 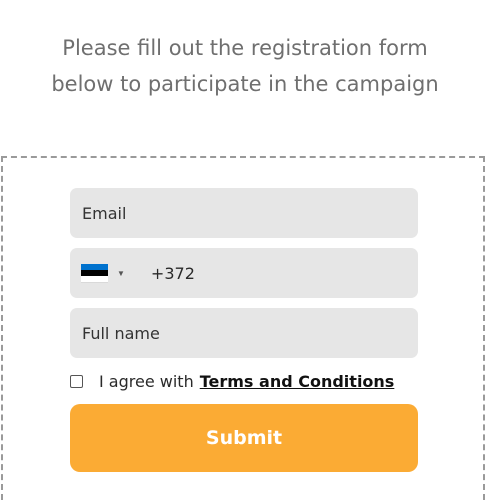 I want to click on full-name-field-wrapper, so click(x=244, y=333).